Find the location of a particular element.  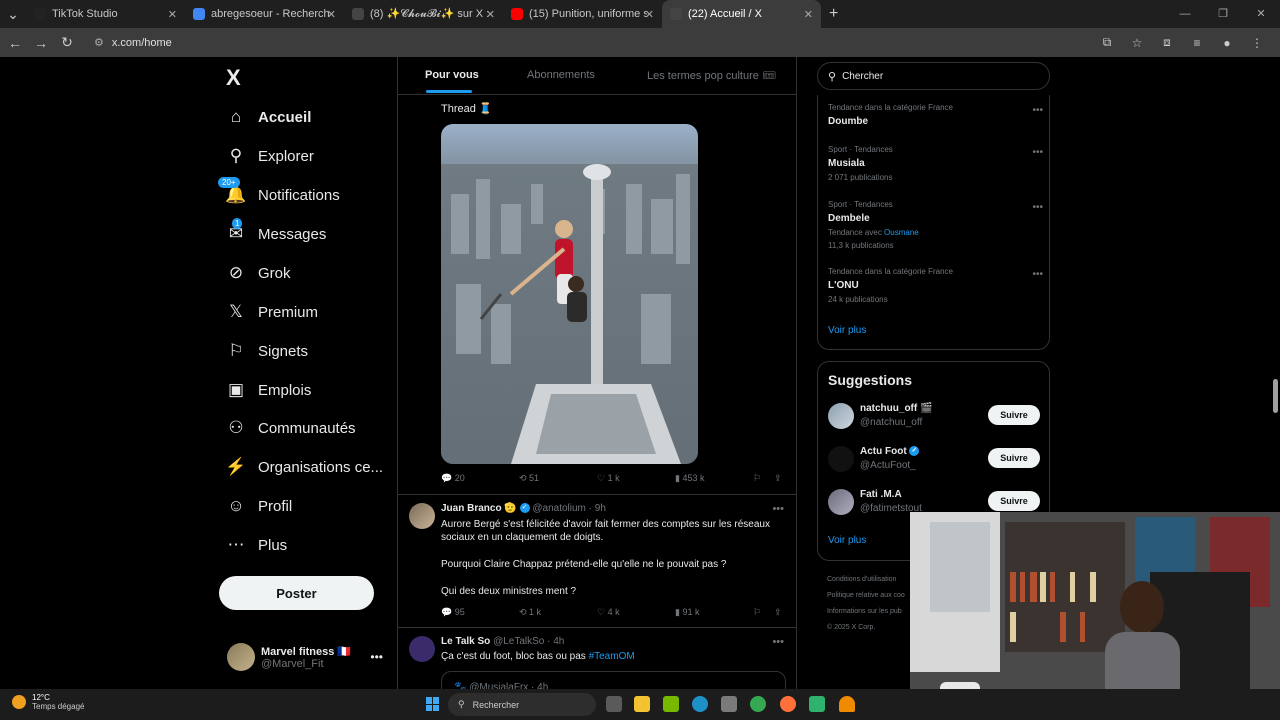

suggestions-voir-plus-link: Voir plus is located at coordinates (847, 540).